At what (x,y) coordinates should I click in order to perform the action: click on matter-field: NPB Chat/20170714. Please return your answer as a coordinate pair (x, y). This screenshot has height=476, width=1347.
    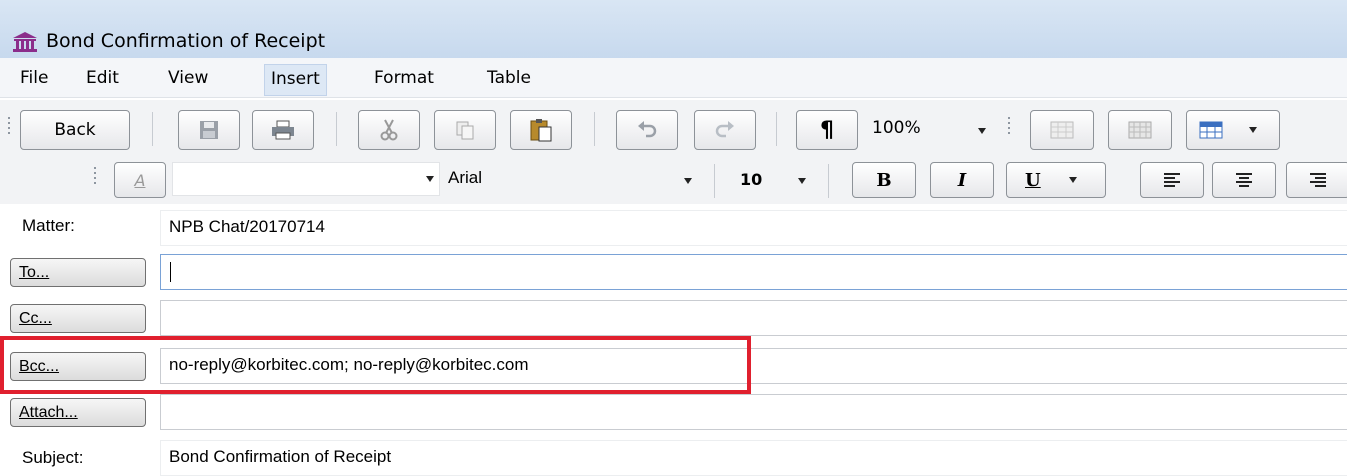
    Looking at the image, I should click on (753, 228).